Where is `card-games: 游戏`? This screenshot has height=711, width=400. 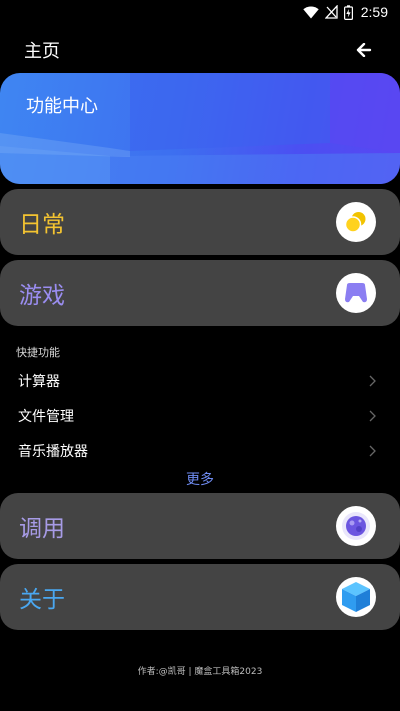 card-games: 游戏 is located at coordinates (200, 293).